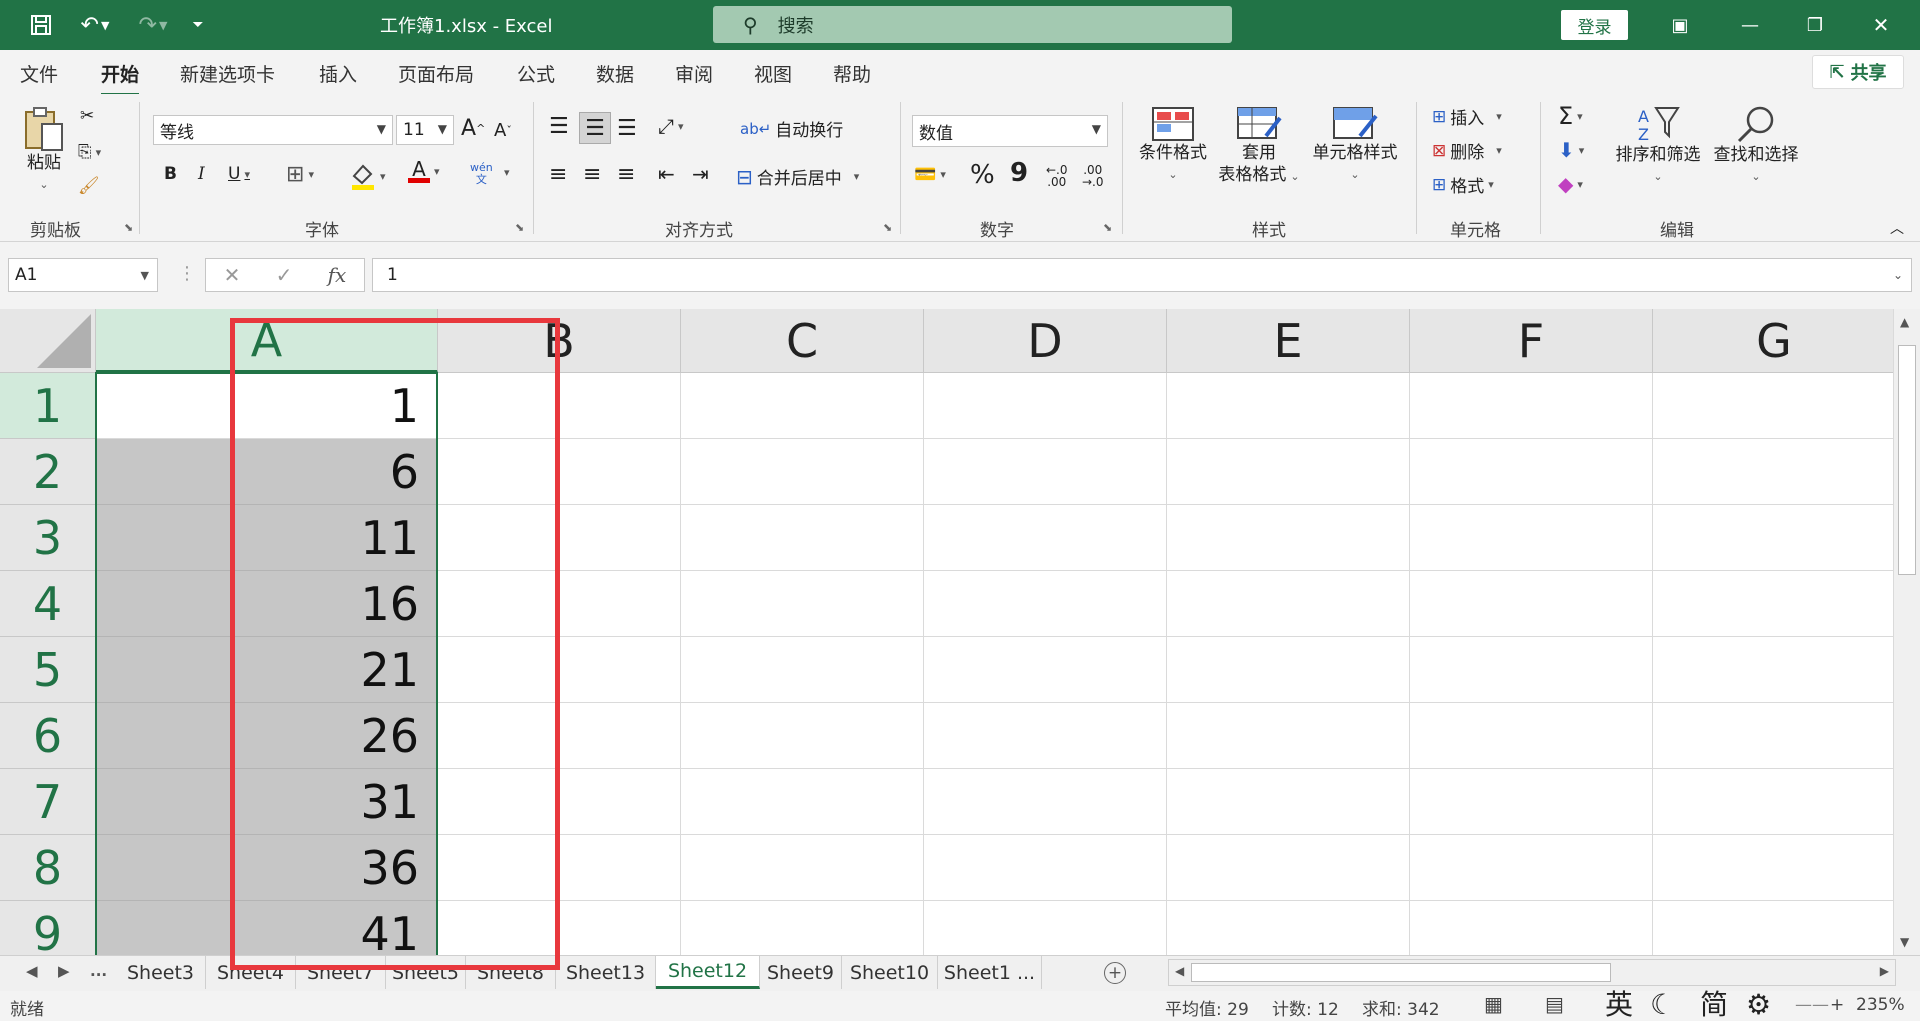 This screenshot has width=1920, height=1021. What do you see at coordinates (627, 128) in the screenshot?
I see `align-bottom-icon: ☰` at bounding box center [627, 128].